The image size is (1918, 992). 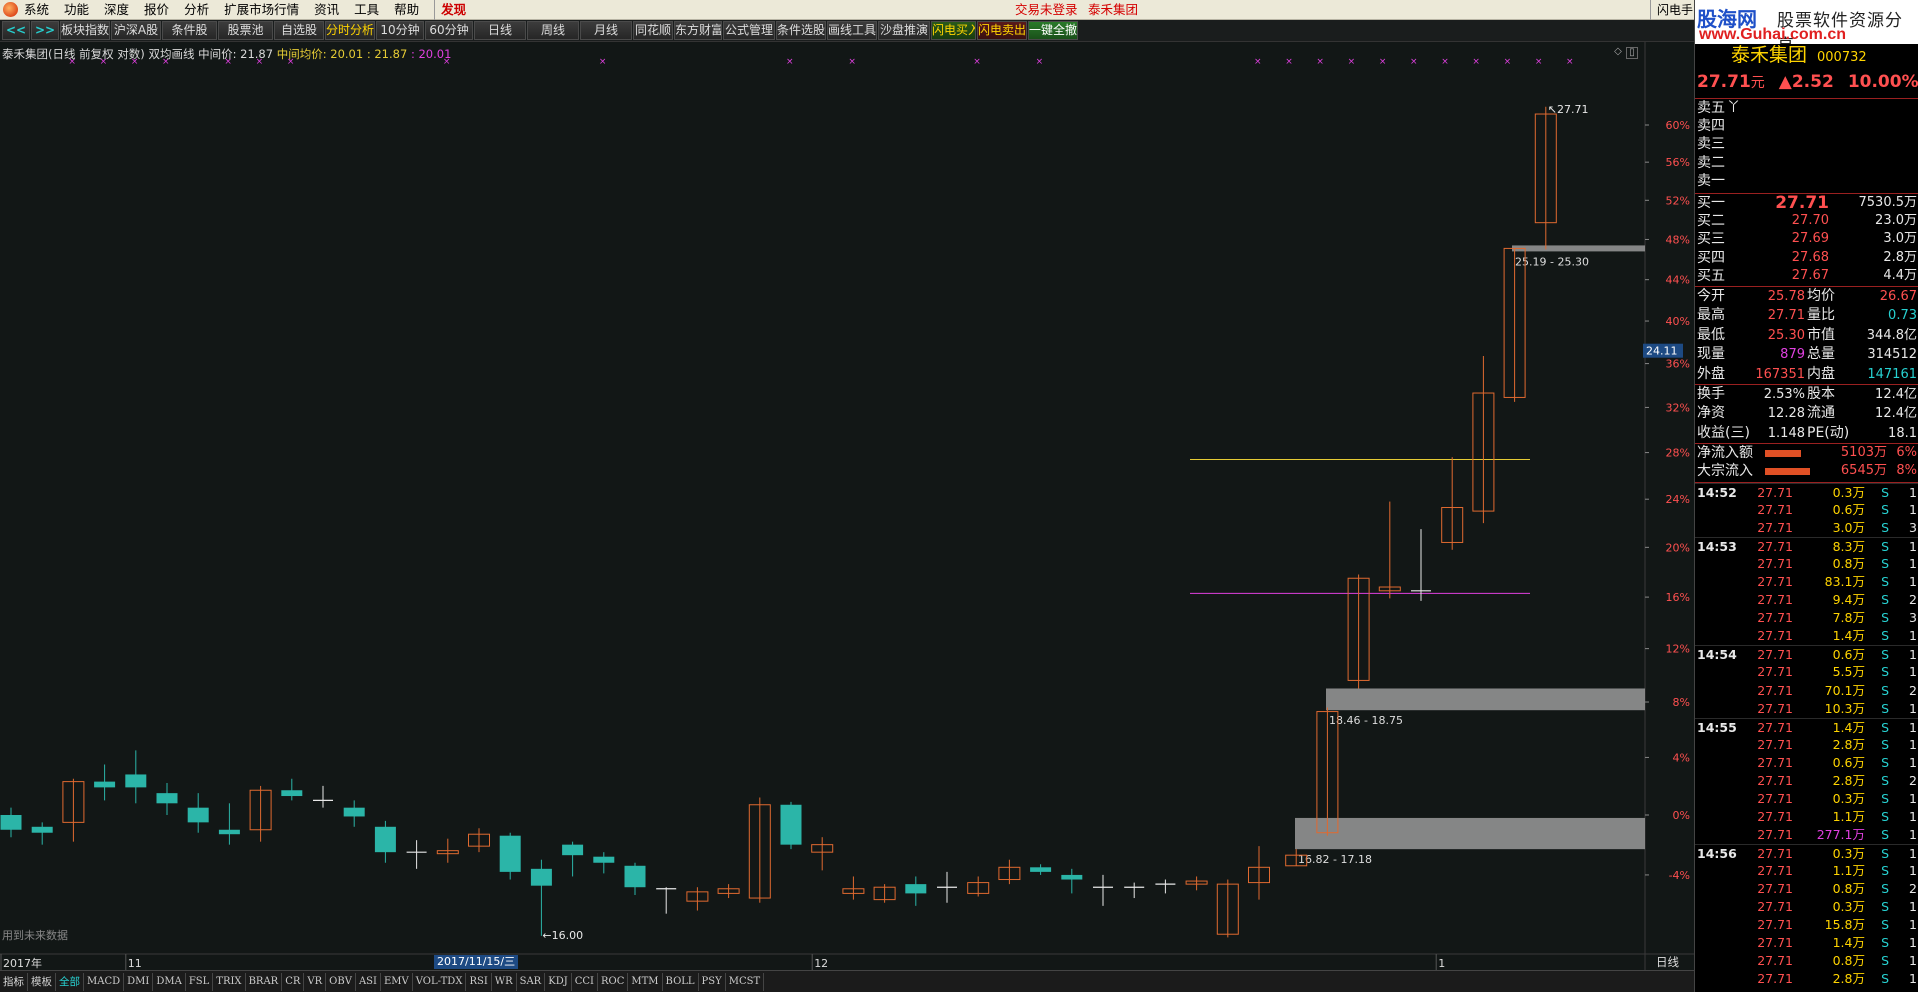 I want to click on indicator-tab: TRIX, so click(x=229, y=981).